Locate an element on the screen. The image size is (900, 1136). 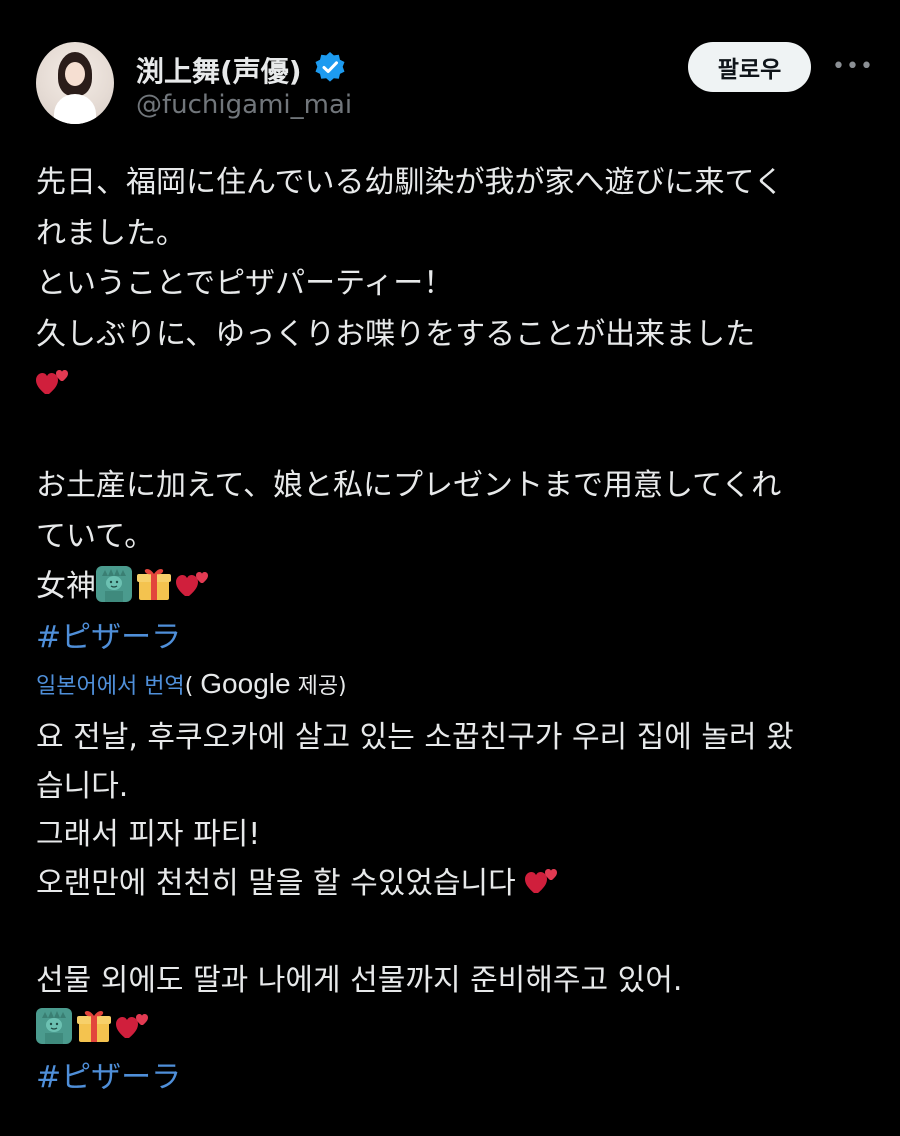
translation-line-text: 오랜만에 천천히 말을 할 수있었습니다 is located at coordinates (276, 883).